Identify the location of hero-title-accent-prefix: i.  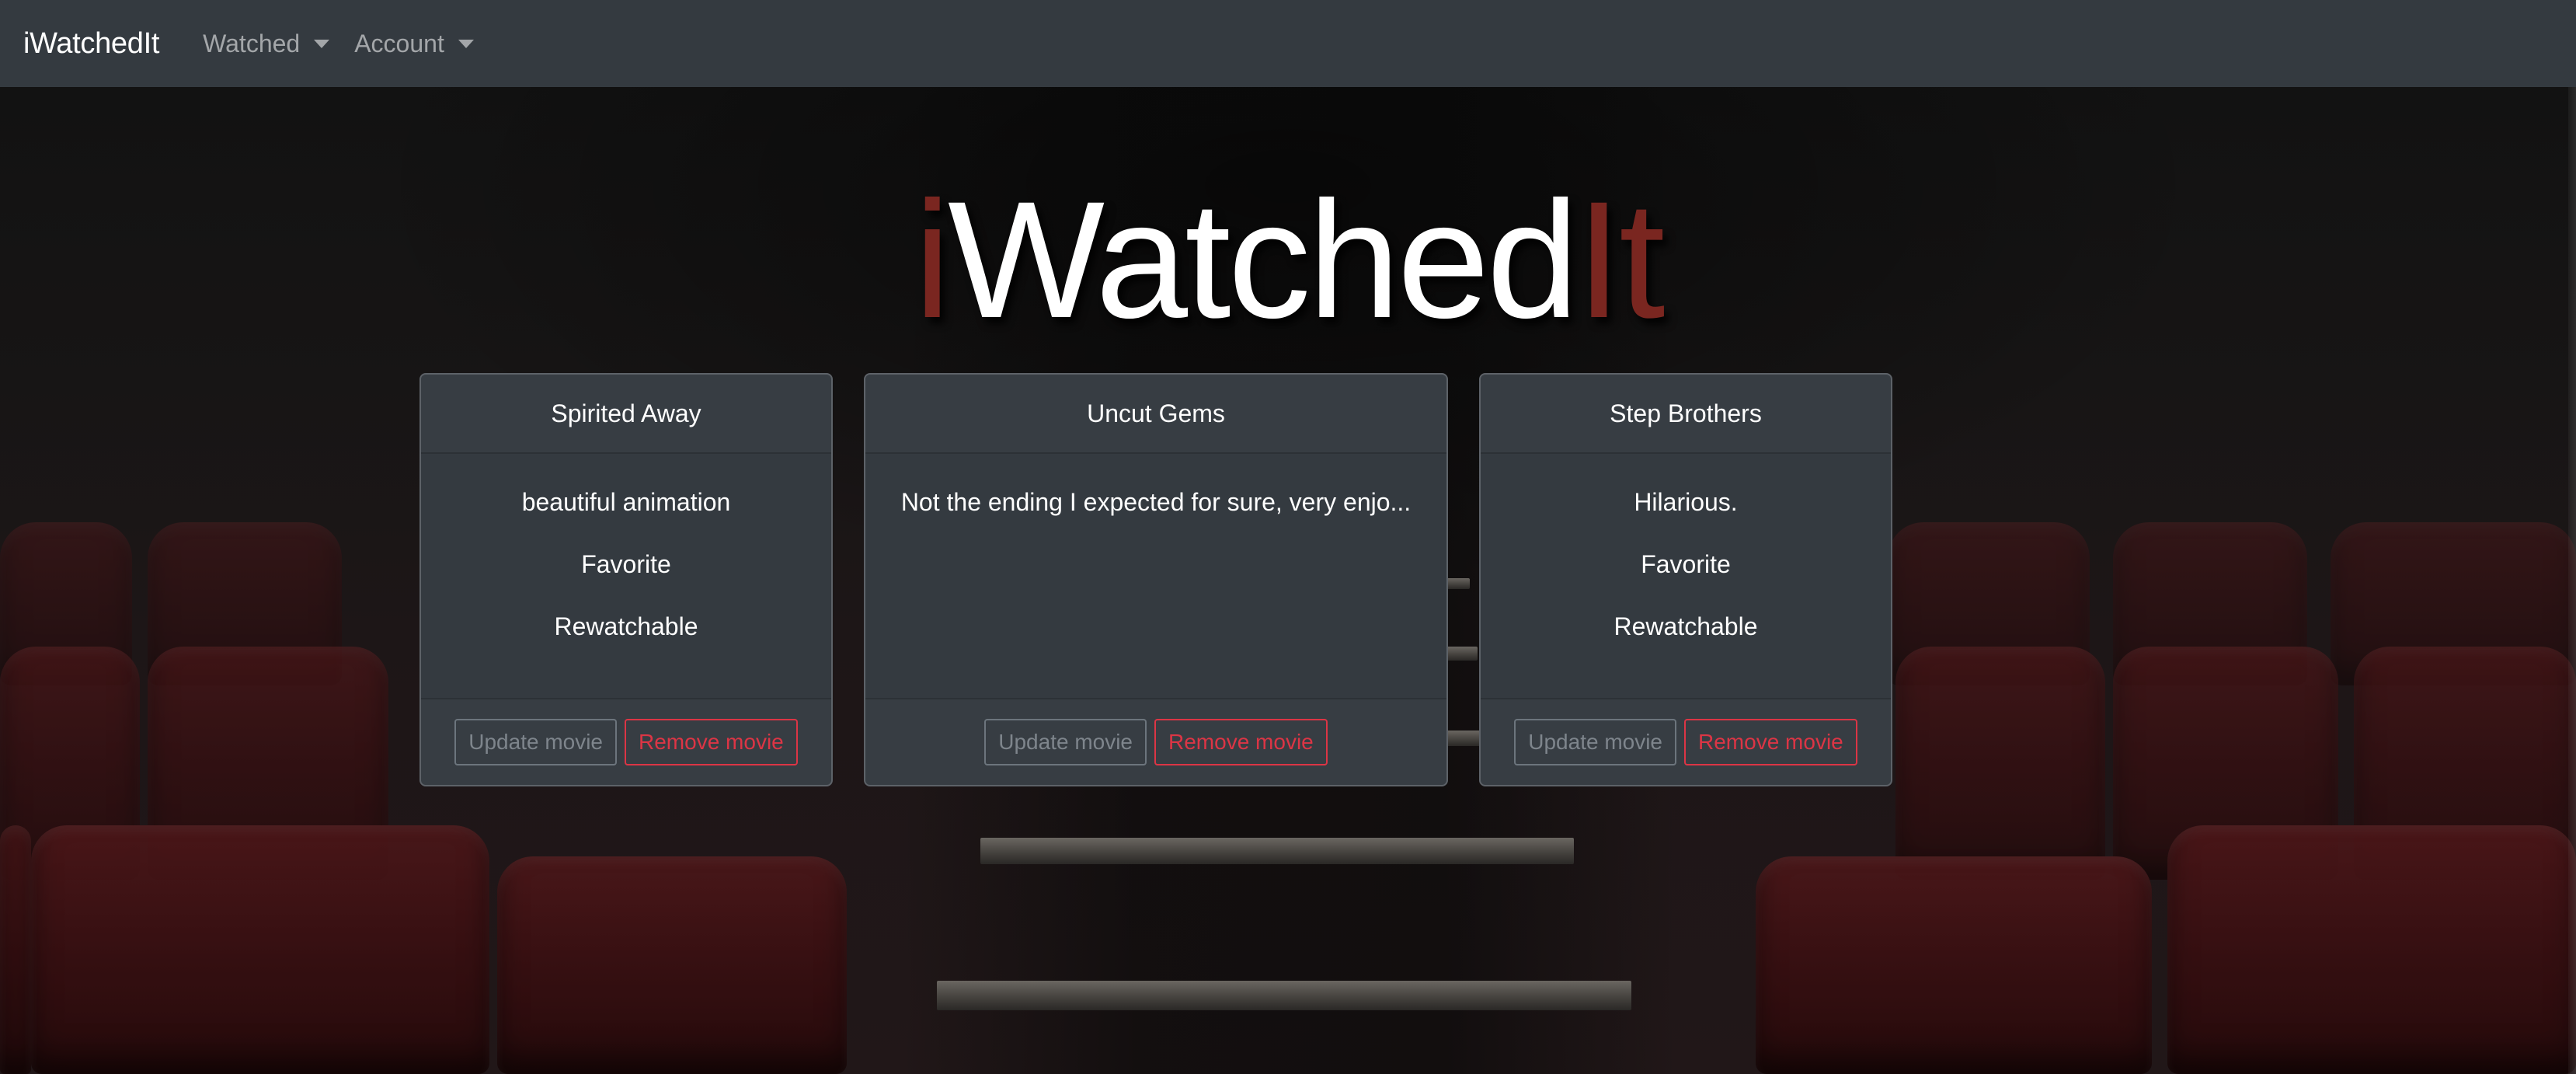
(932, 260).